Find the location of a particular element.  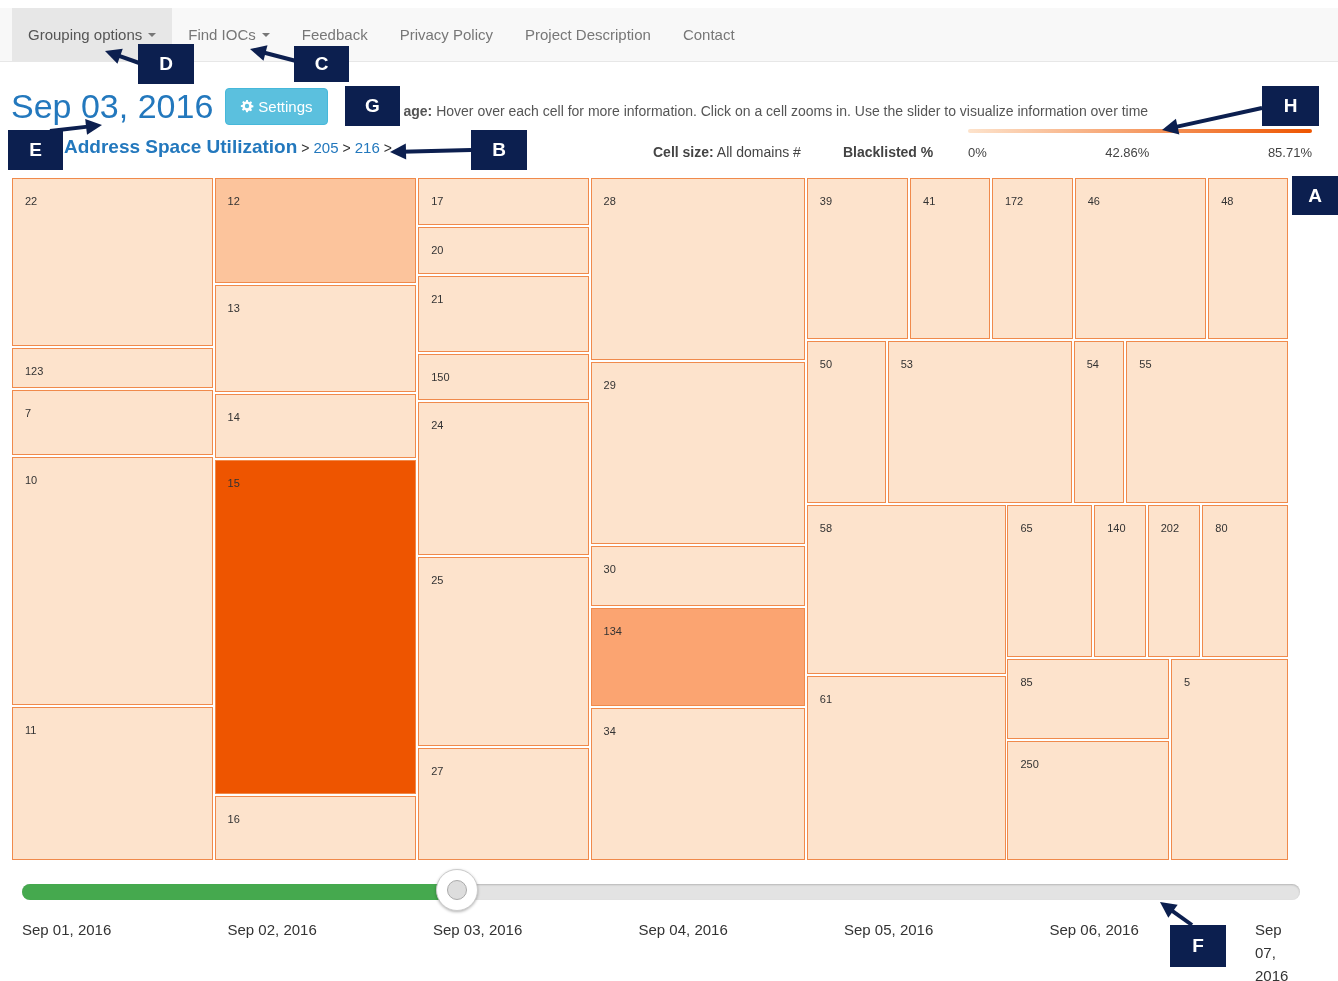

treemap-cell: 21 is located at coordinates (503, 314).